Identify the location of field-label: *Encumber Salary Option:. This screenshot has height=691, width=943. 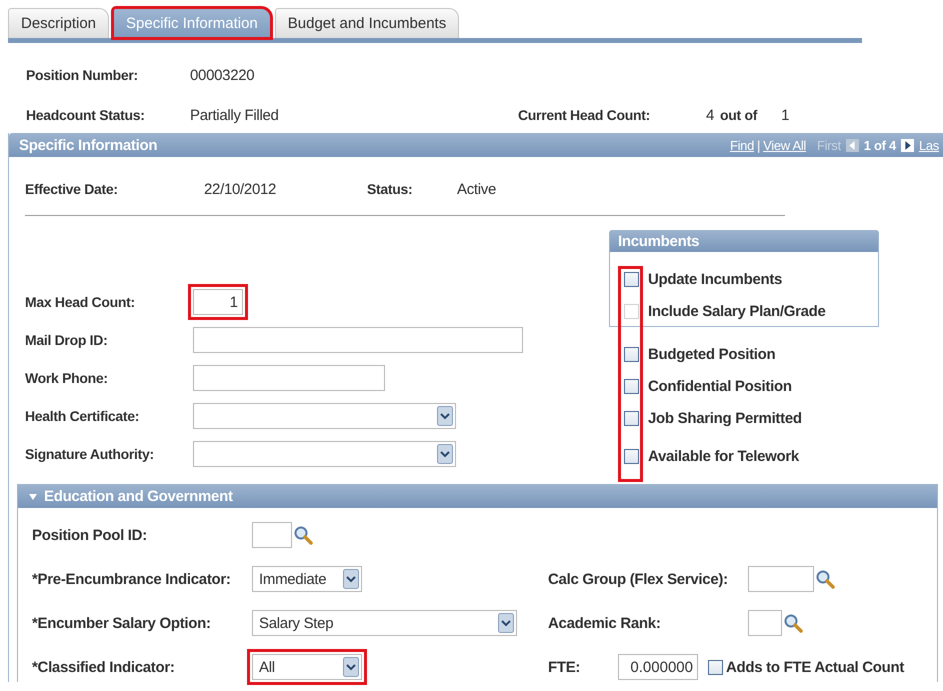
(122, 623).